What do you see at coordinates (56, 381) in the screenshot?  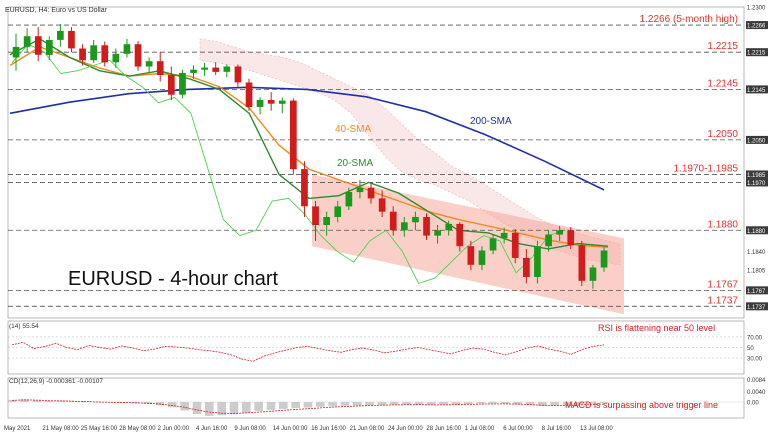 I see `macd-label: CD(12,26,9) -0.000361 -0.00107` at bounding box center [56, 381].